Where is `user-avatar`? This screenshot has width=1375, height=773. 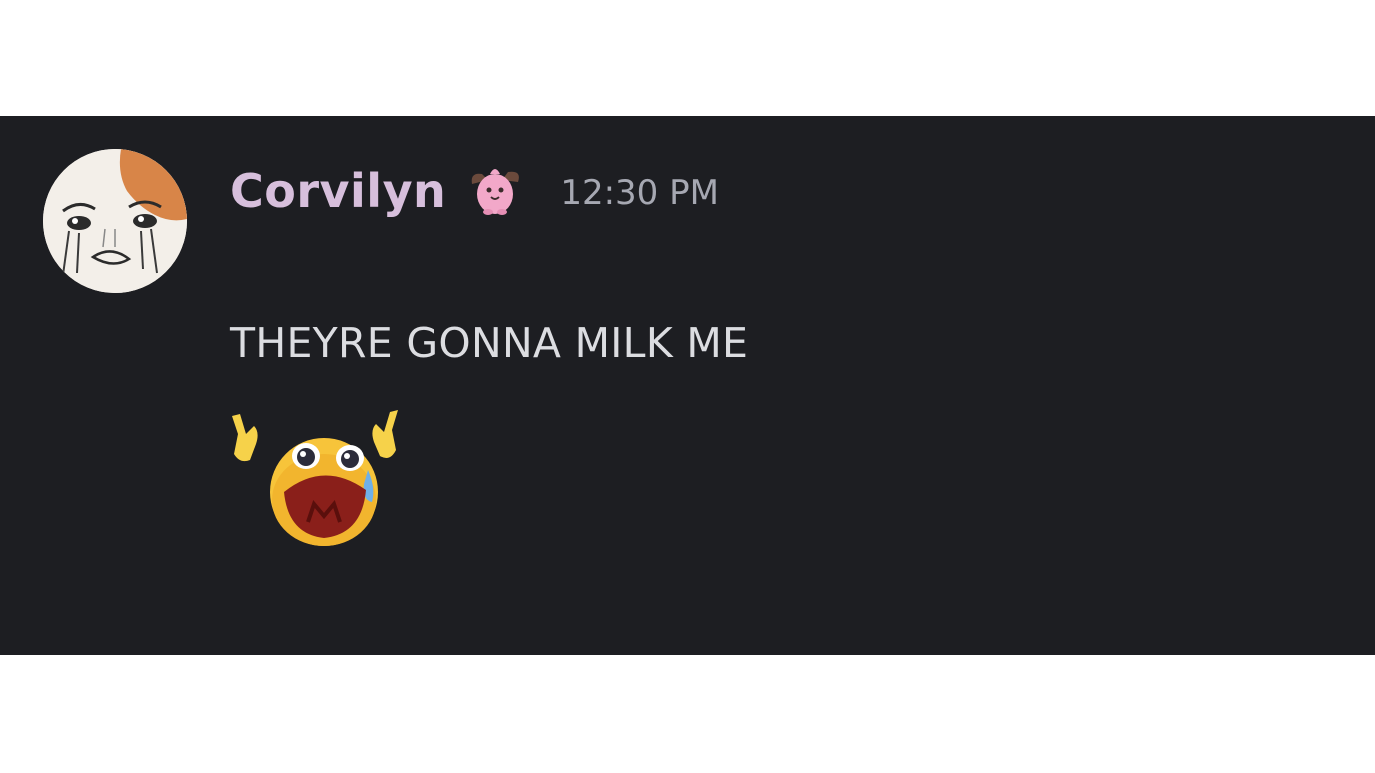 user-avatar is located at coordinates (115, 221).